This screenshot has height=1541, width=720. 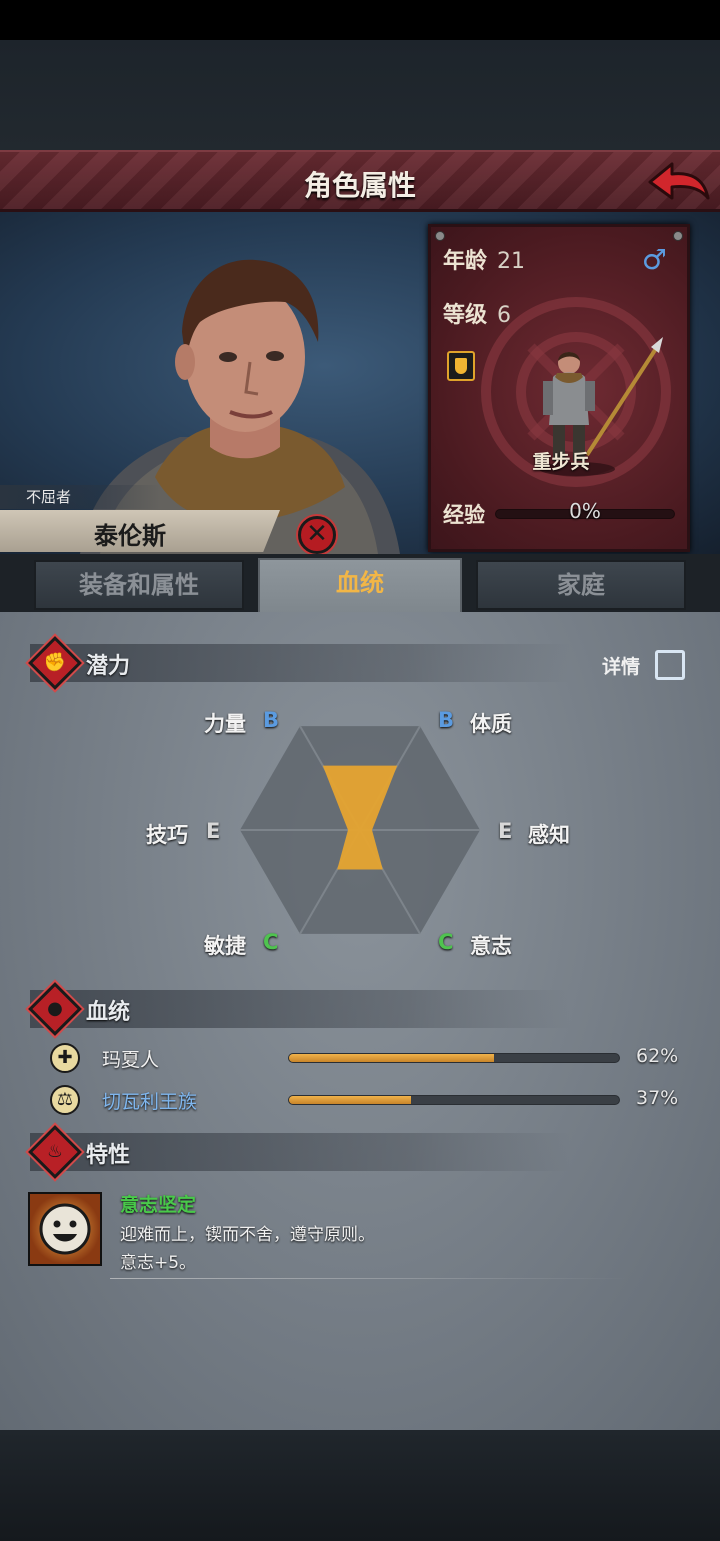 I want to click on attr-agility-grade: C, so click(x=271, y=942).